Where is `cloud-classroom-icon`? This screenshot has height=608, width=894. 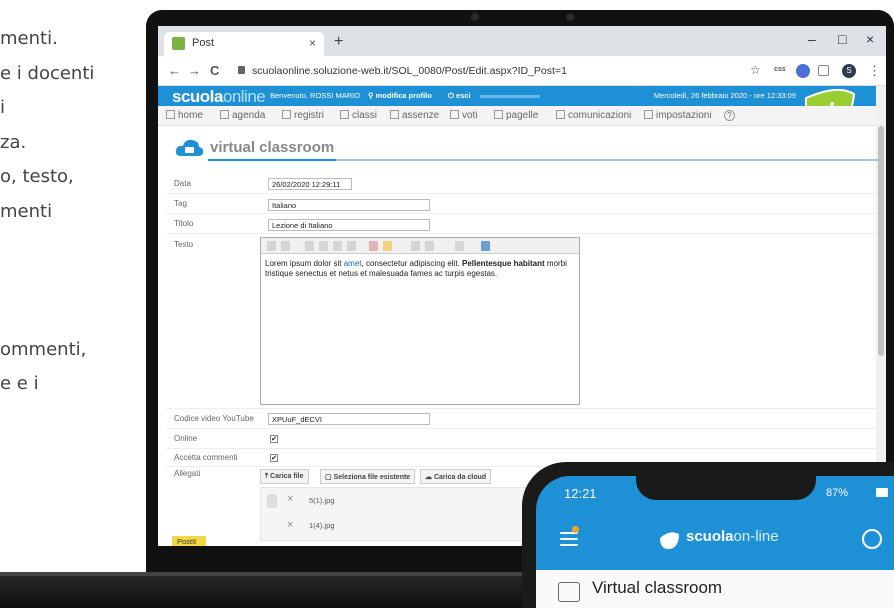 cloud-classroom-icon is located at coordinates (189, 147).